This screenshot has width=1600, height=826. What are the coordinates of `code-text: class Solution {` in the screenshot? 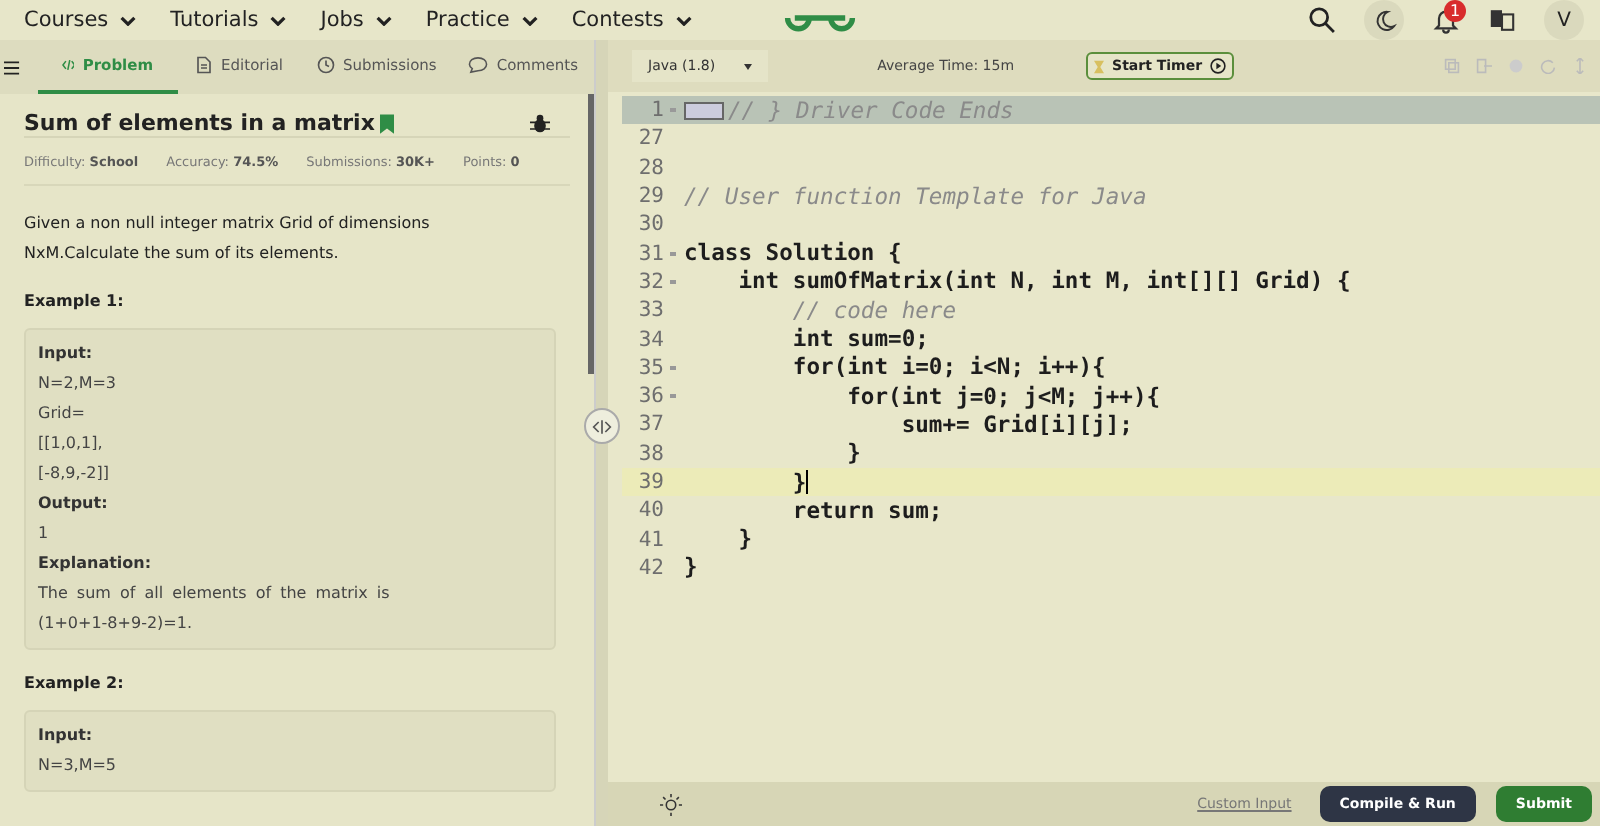 It's located at (793, 253).